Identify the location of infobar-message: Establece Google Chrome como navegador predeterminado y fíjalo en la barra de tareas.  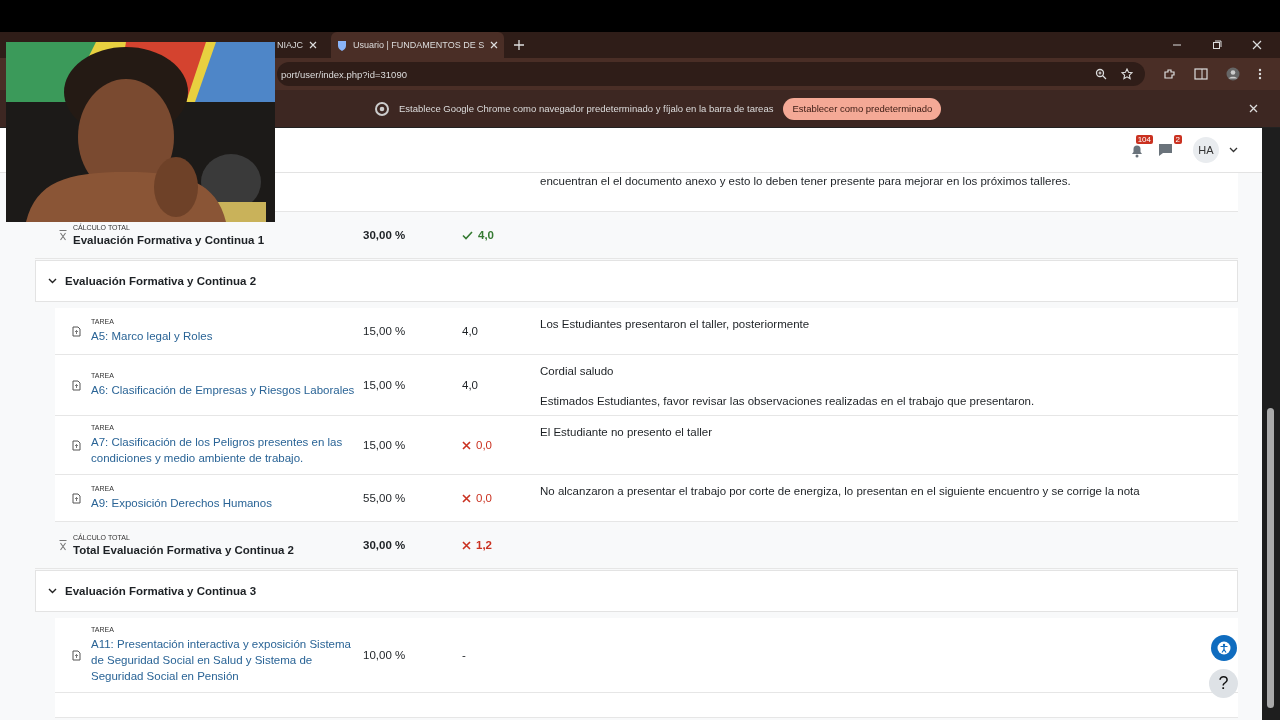
(586, 108).